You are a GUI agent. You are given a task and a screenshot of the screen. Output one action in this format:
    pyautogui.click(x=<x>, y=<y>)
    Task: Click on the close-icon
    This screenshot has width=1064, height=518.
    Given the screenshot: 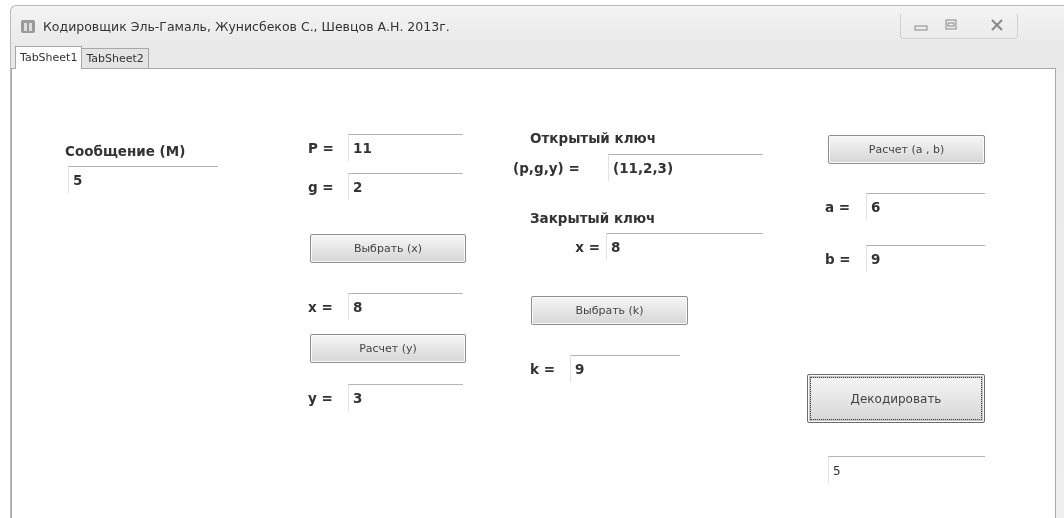 What is the action you would take?
    pyautogui.click(x=997, y=24)
    